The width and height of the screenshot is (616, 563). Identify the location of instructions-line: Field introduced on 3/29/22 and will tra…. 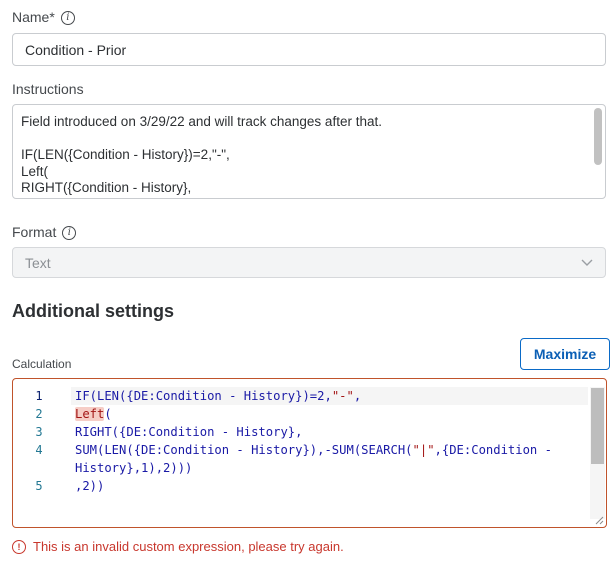
(201, 121).